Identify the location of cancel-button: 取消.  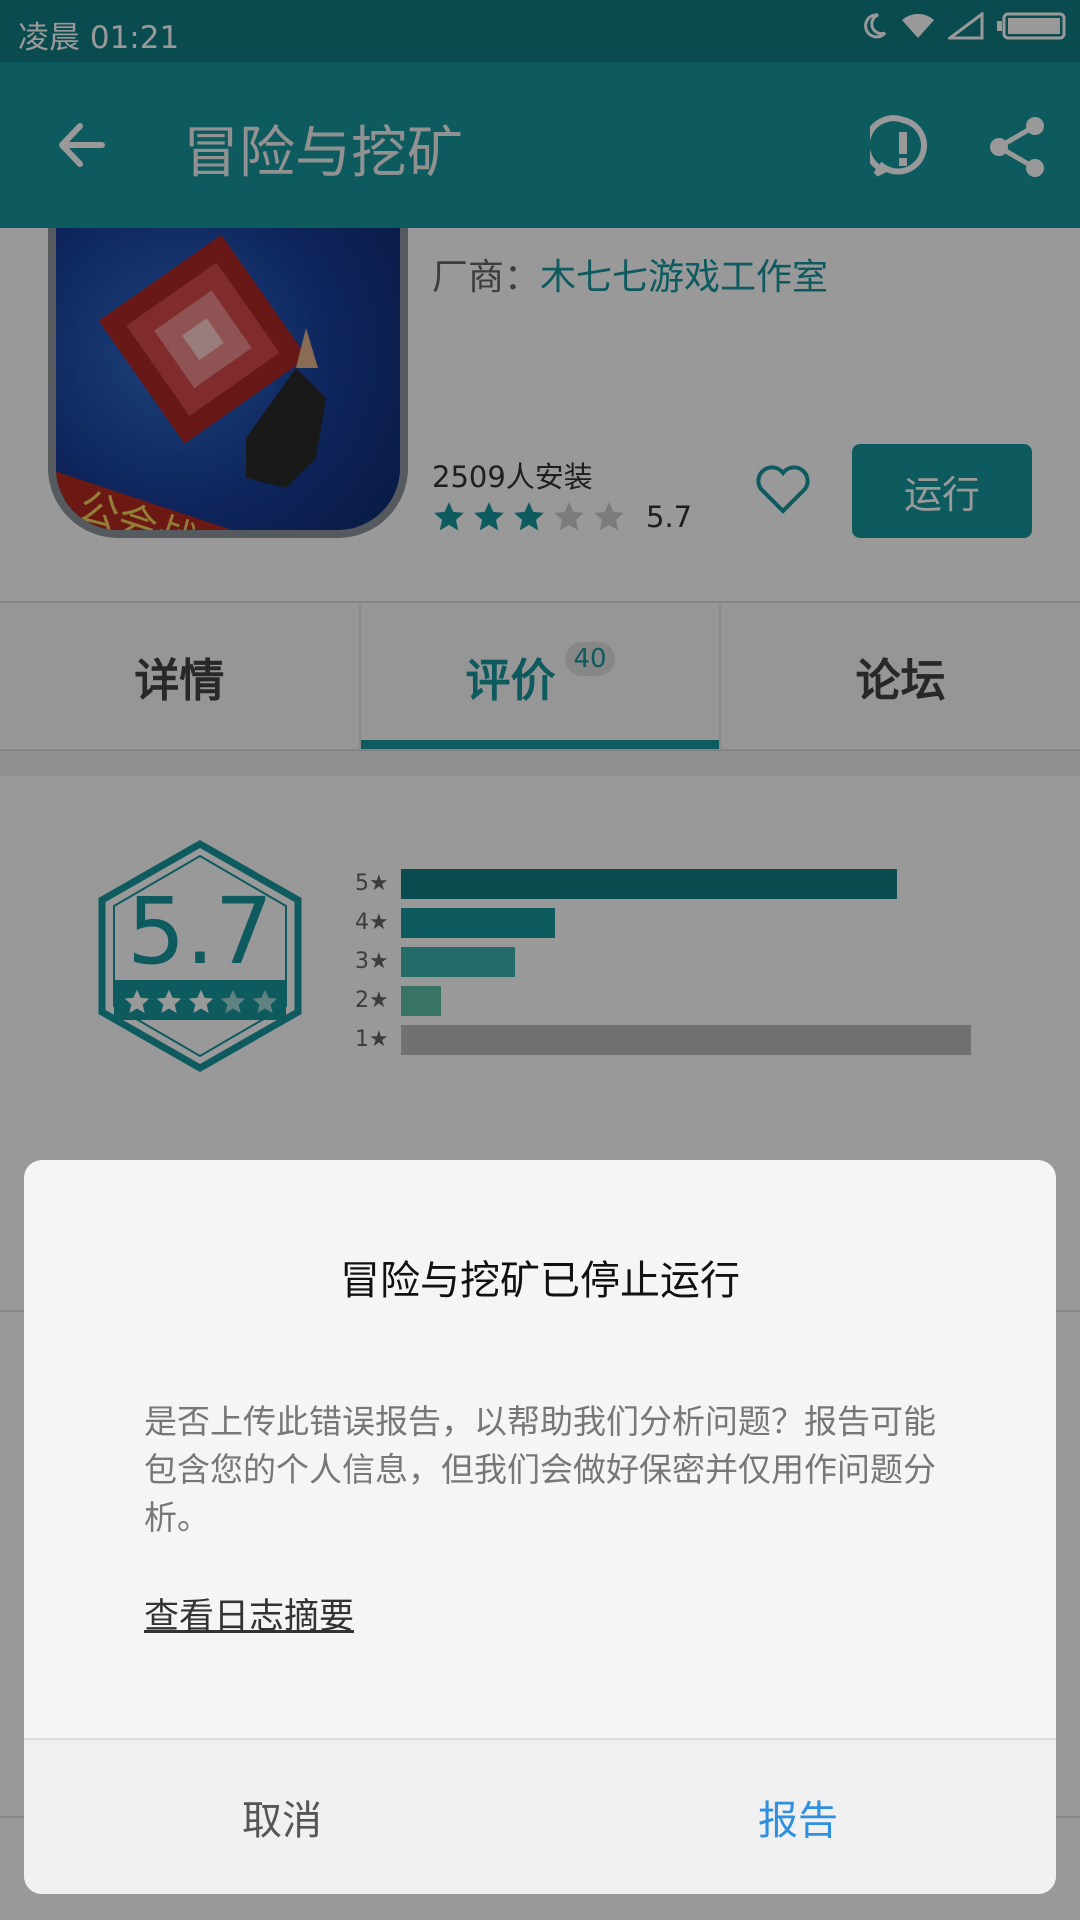
(282, 1817).